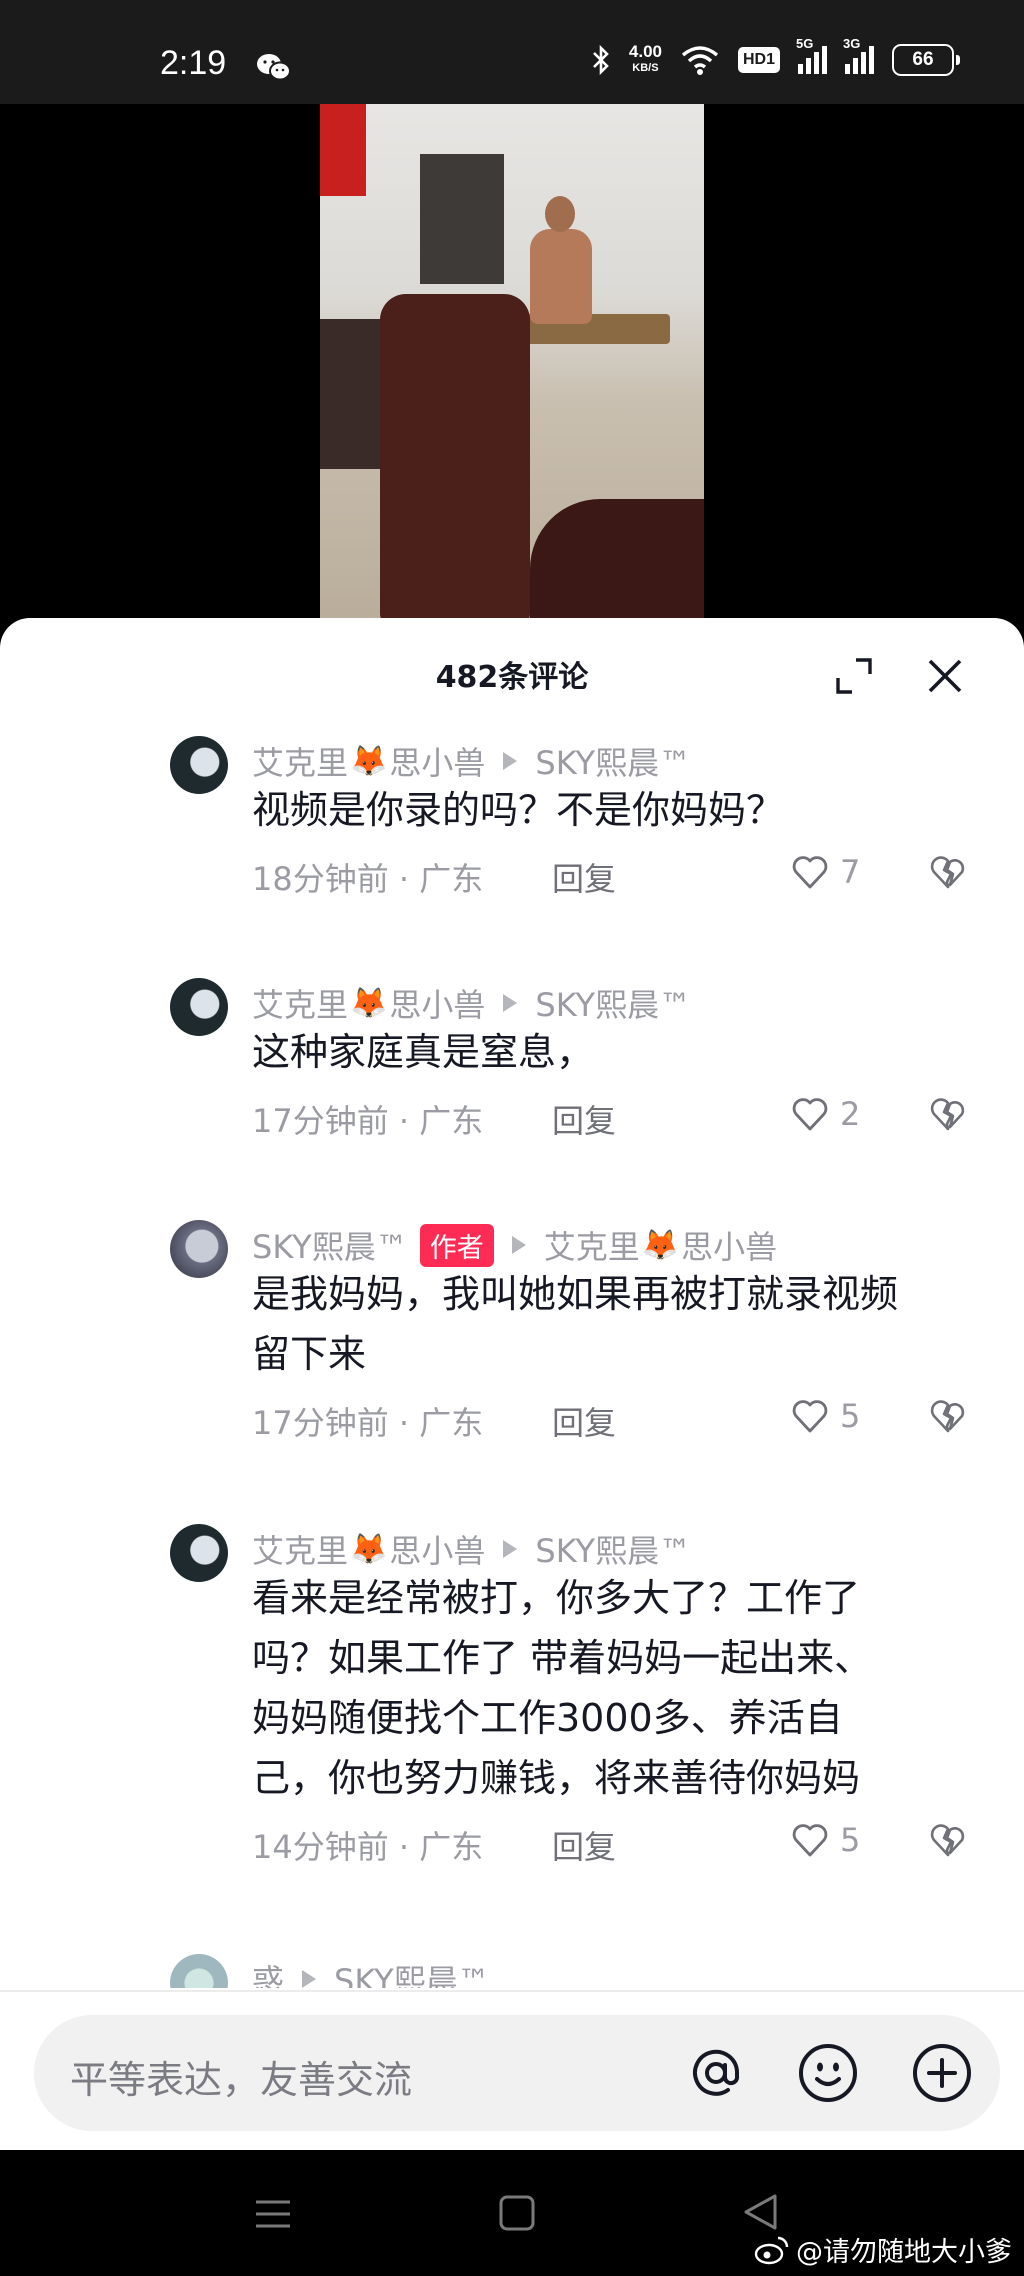 The width and height of the screenshot is (1024, 2276). Describe the element at coordinates (858, 55) in the screenshot. I see `signal-sim2-icon: 3G` at that location.